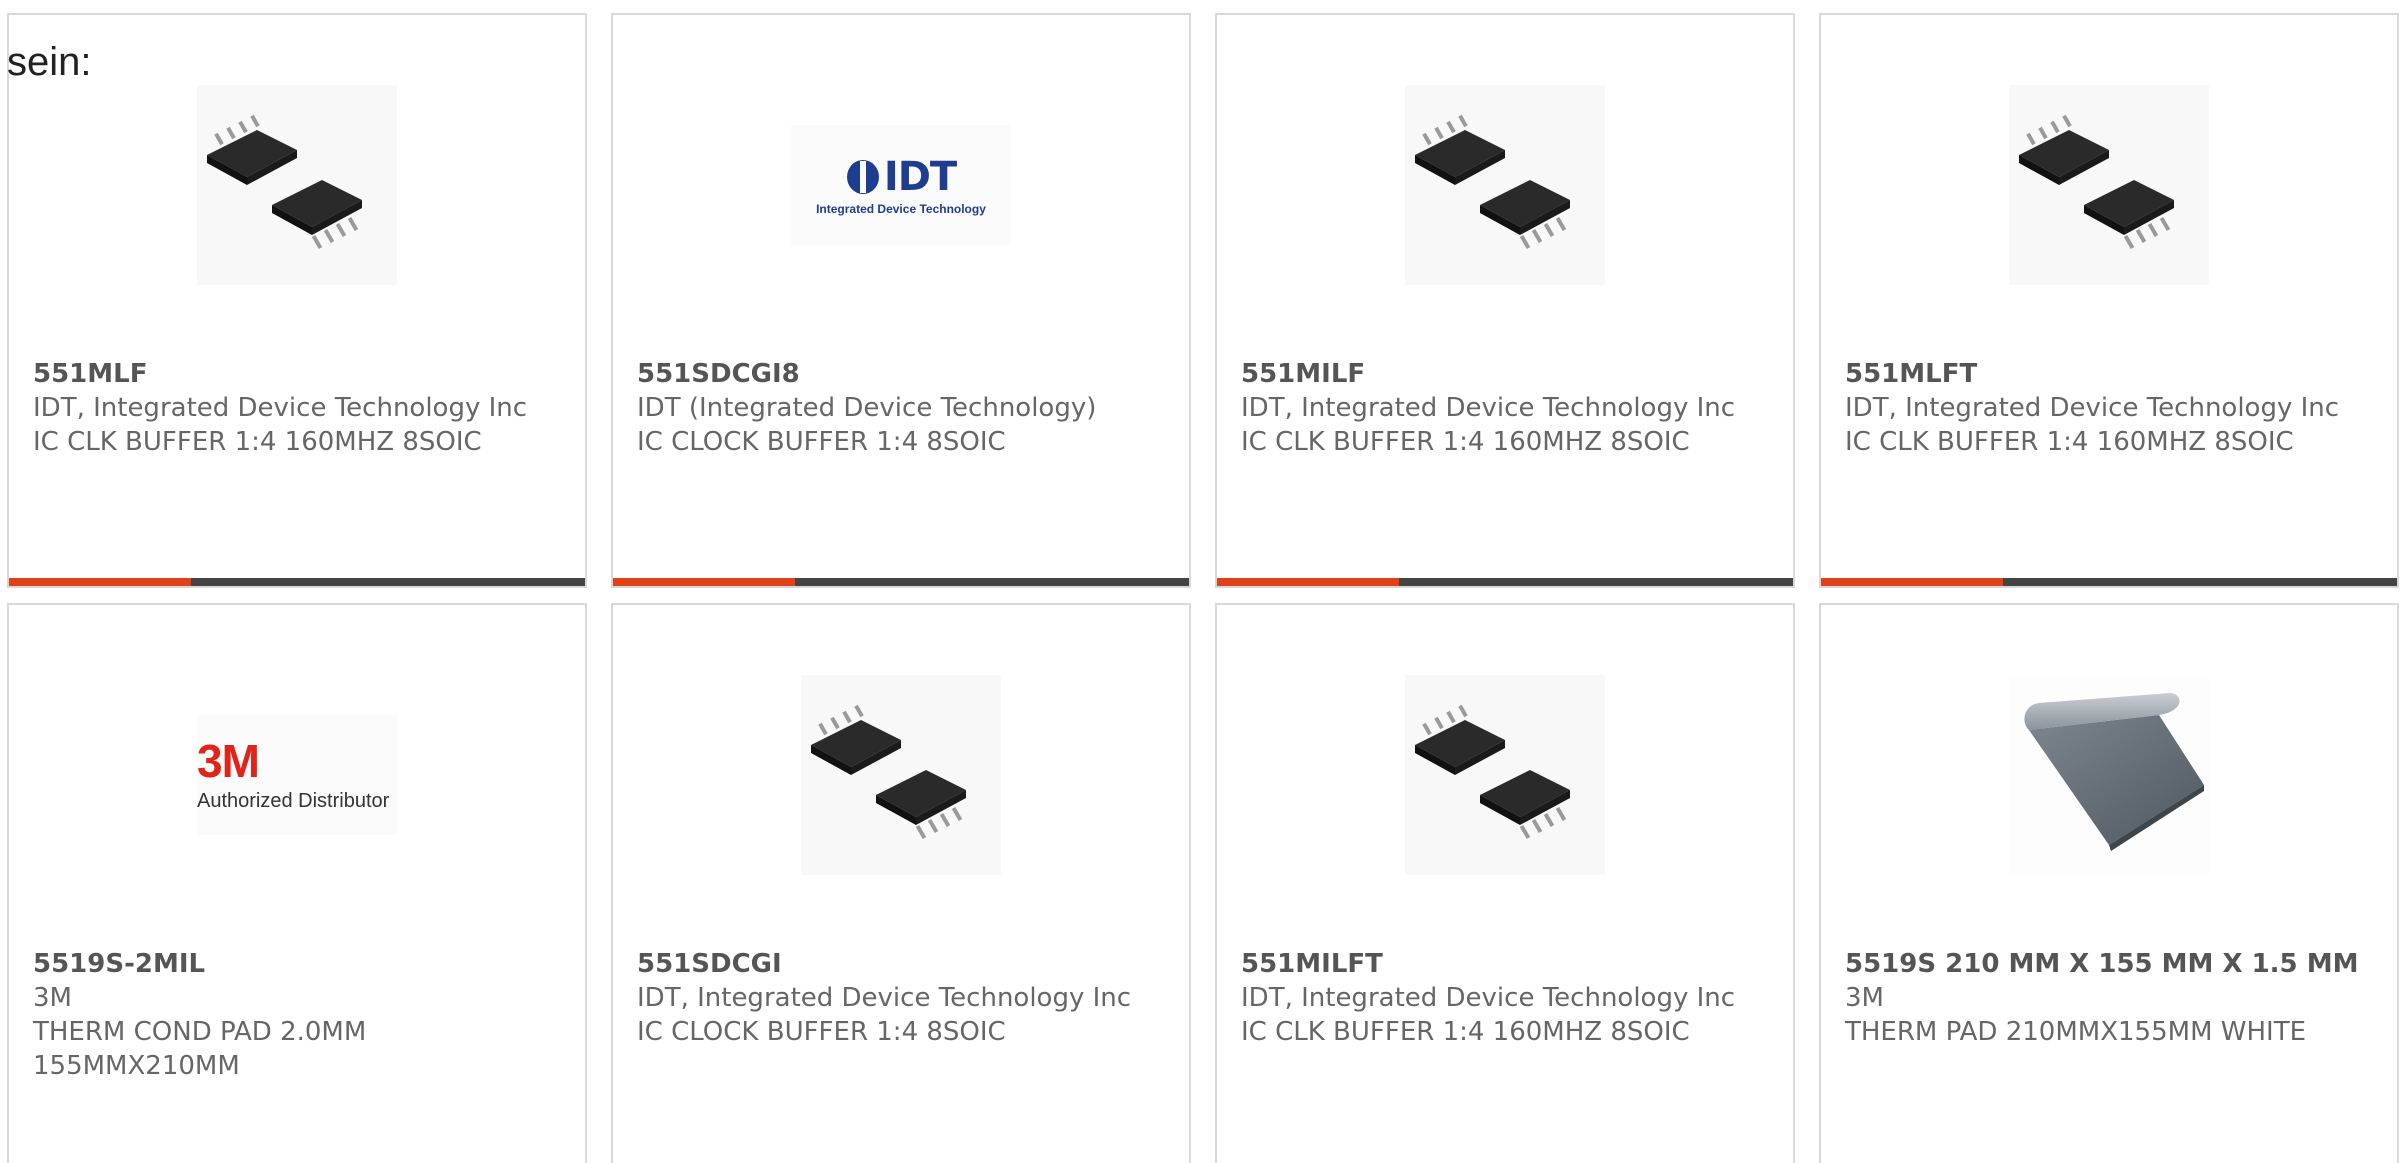 Image resolution: width=2400 pixels, height=1163 pixels. What do you see at coordinates (297, 964) in the screenshot?
I see `product-part-number-link: 5519S-2MIL` at bounding box center [297, 964].